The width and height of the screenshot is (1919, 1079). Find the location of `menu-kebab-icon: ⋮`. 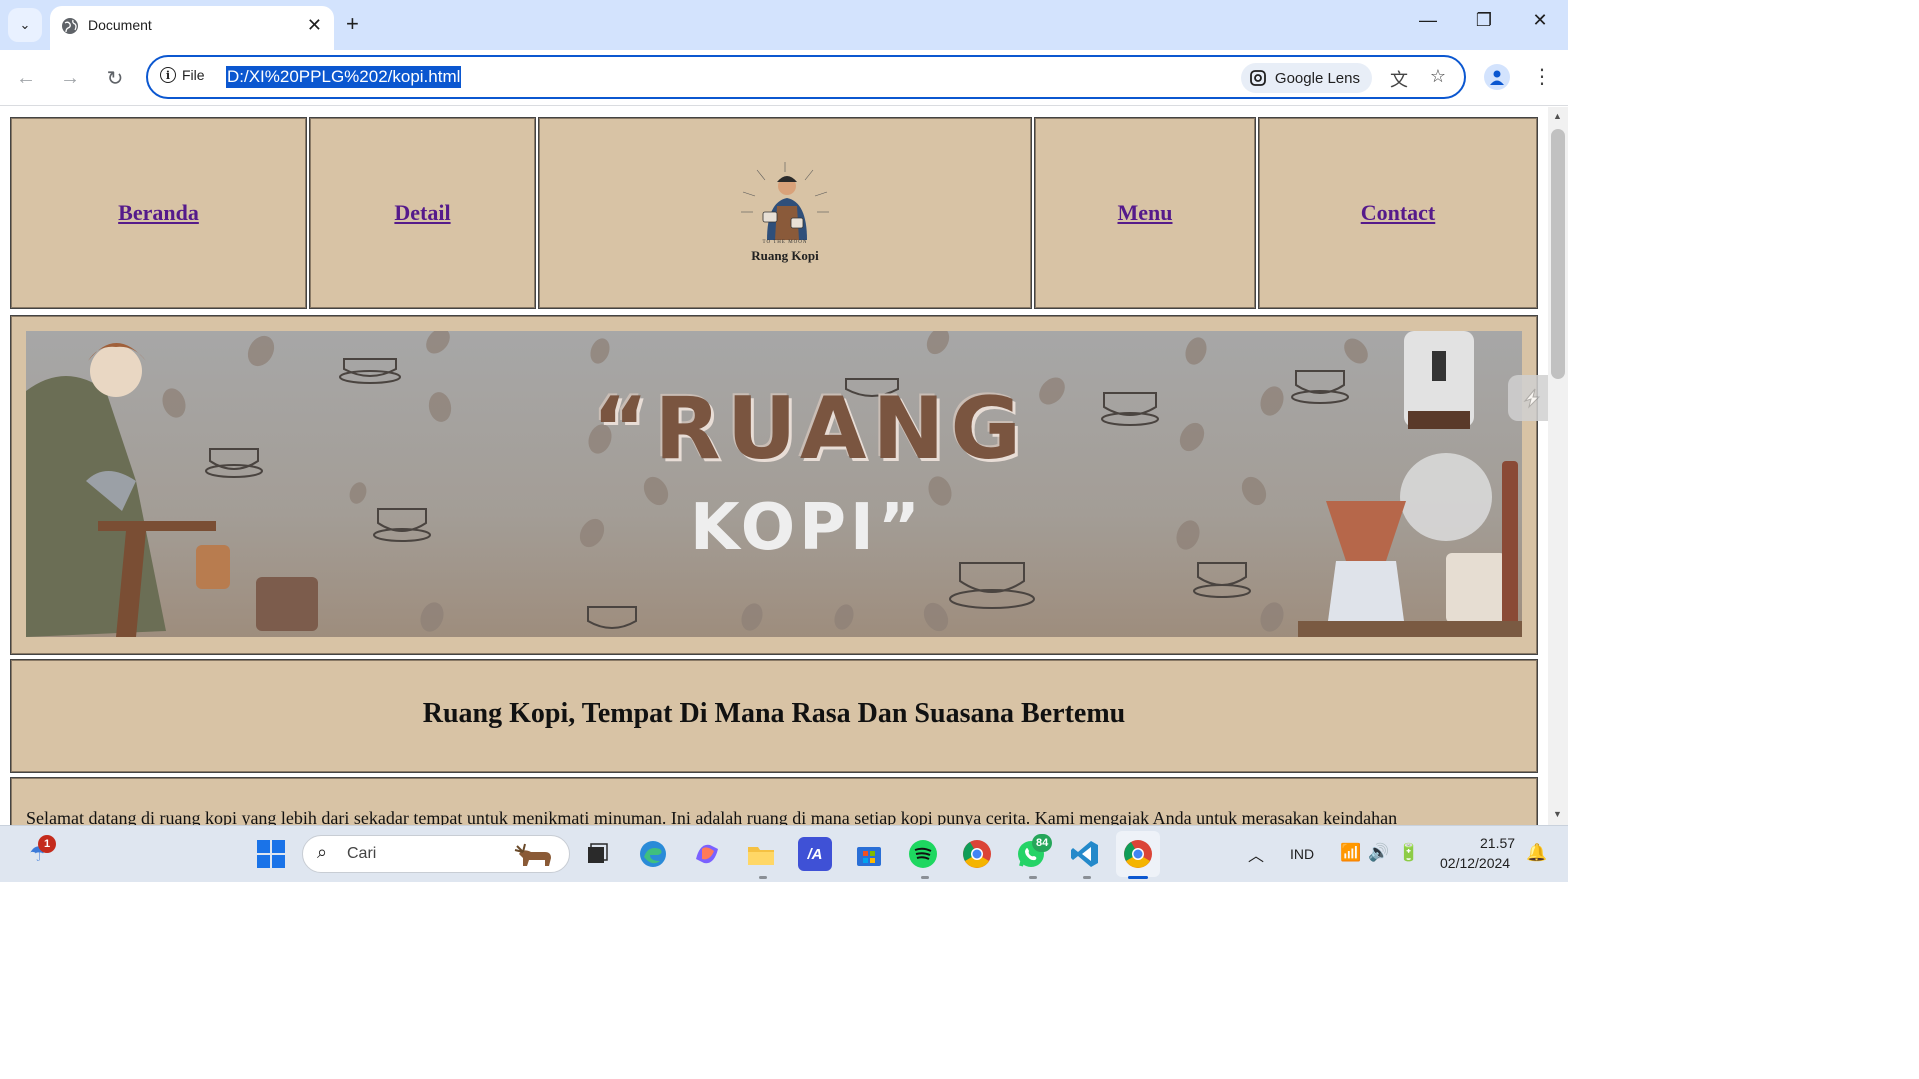

menu-kebab-icon: ⋮ is located at coordinates (1542, 76).